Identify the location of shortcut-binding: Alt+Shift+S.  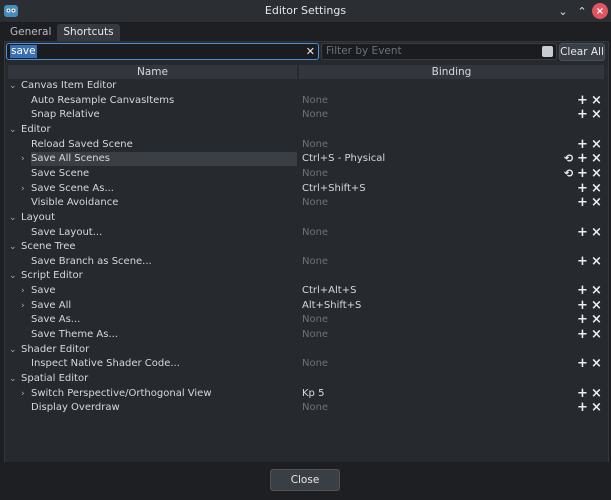
(331, 306).